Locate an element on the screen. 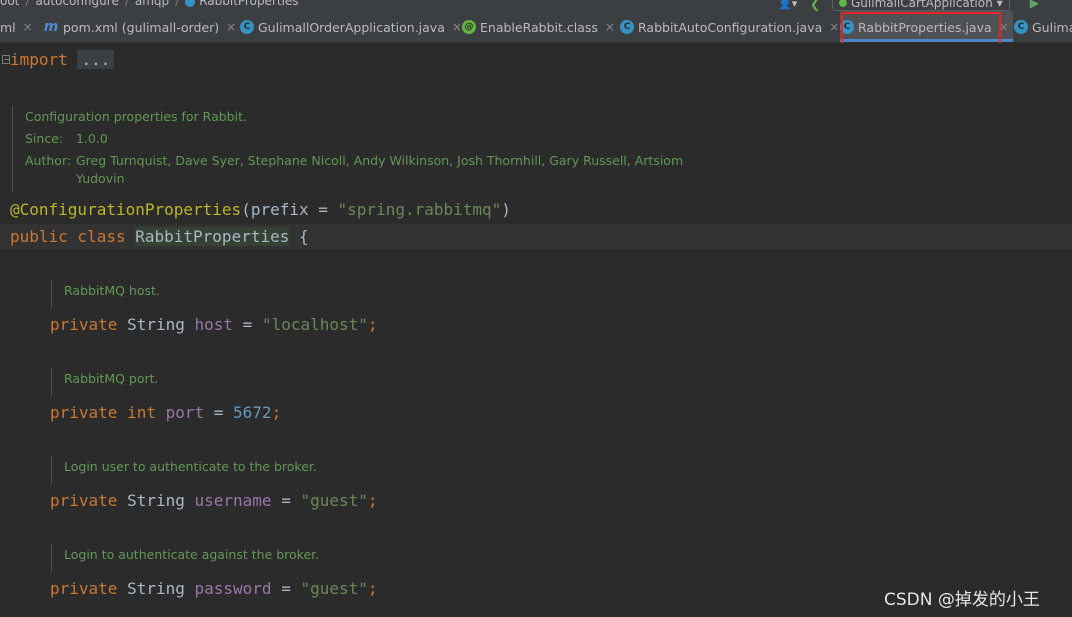 This screenshot has width=1072, height=617. tab-label: EnableRabbit.class is located at coordinates (539, 27).